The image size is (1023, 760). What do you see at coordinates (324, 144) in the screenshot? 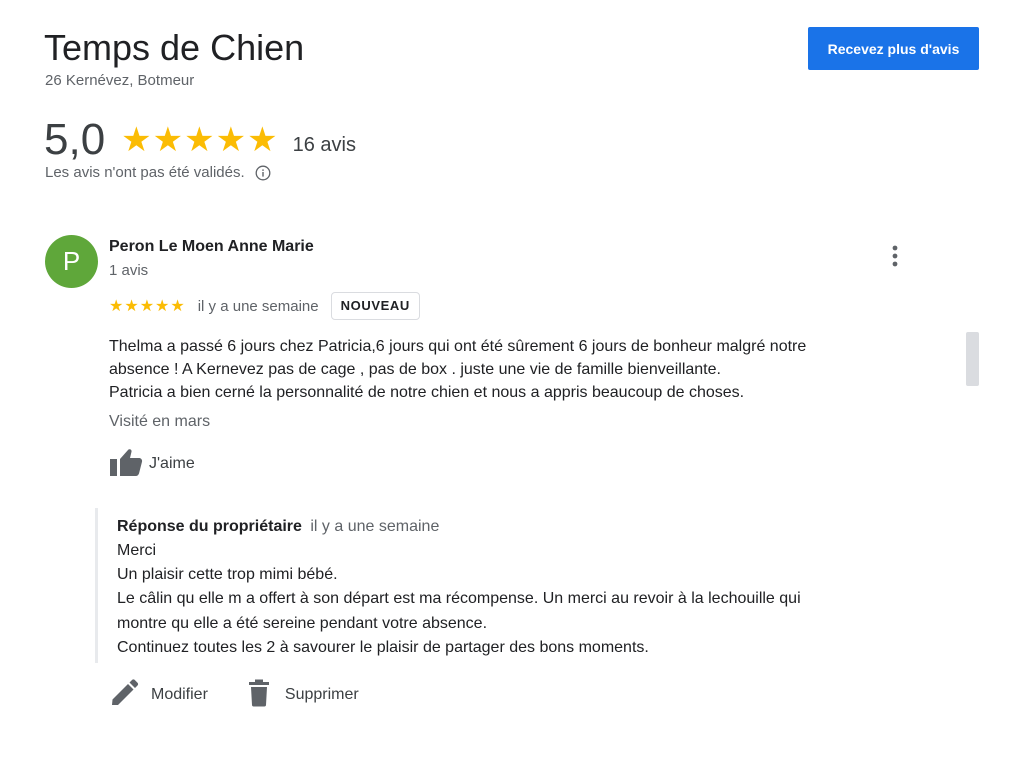
I see `review-count: 16 avis` at bounding box center [324, 144].